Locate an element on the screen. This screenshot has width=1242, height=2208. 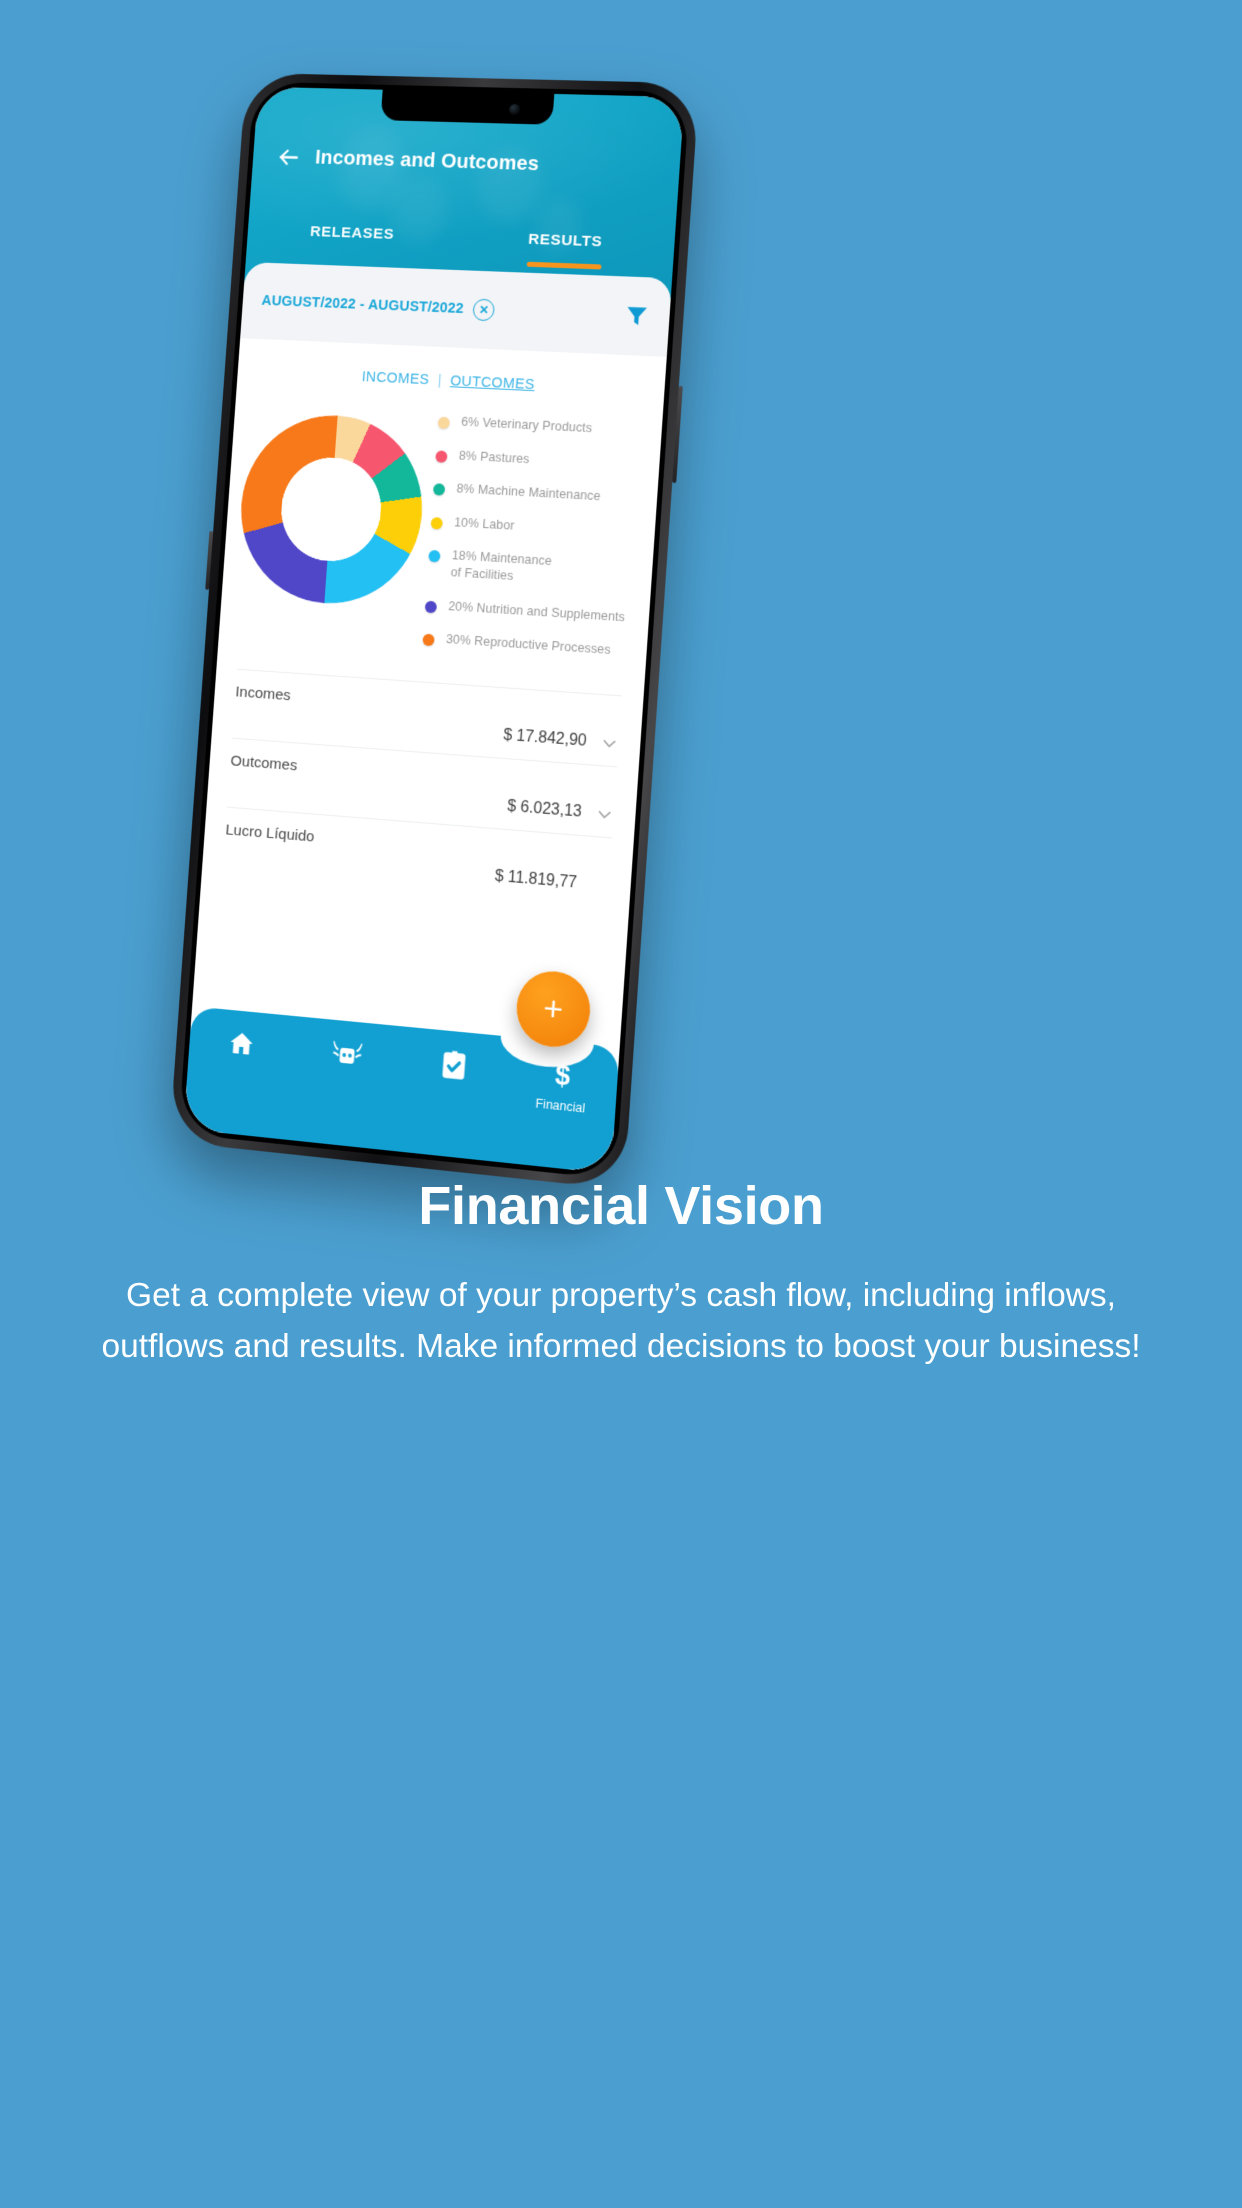
dollar-icon: $ is located at coordinates (562, 1075).